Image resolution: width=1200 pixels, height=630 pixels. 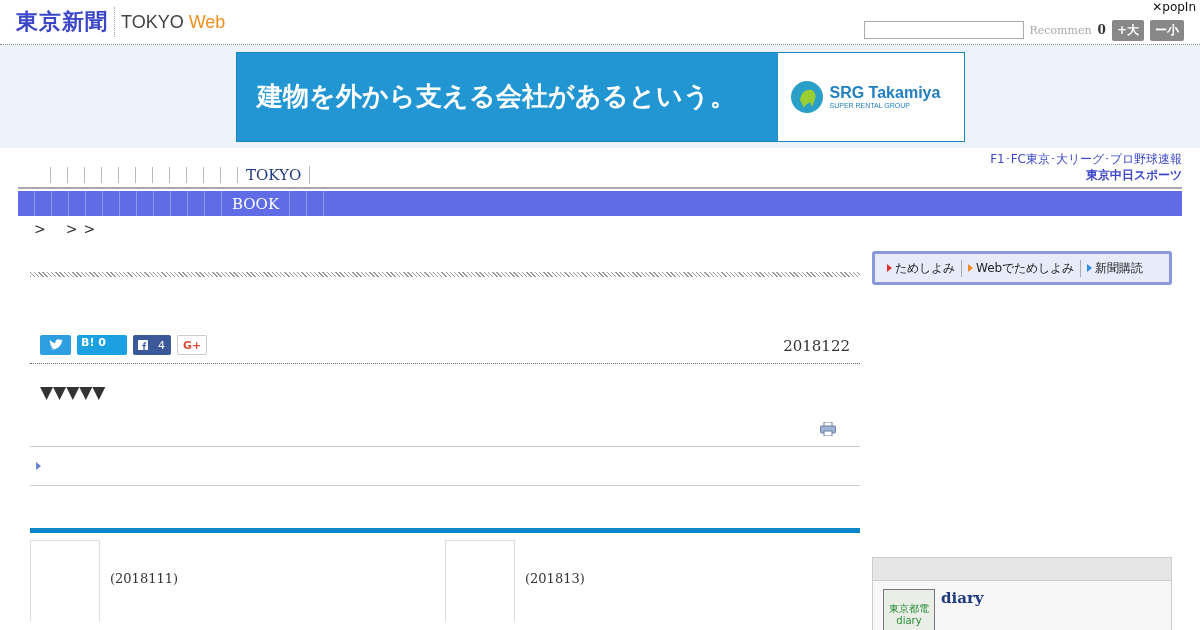 What do you see at coordinates (909, 621) in the screenshot?
I see `thumbnail-word: diary` at bounding box center [909, 621].